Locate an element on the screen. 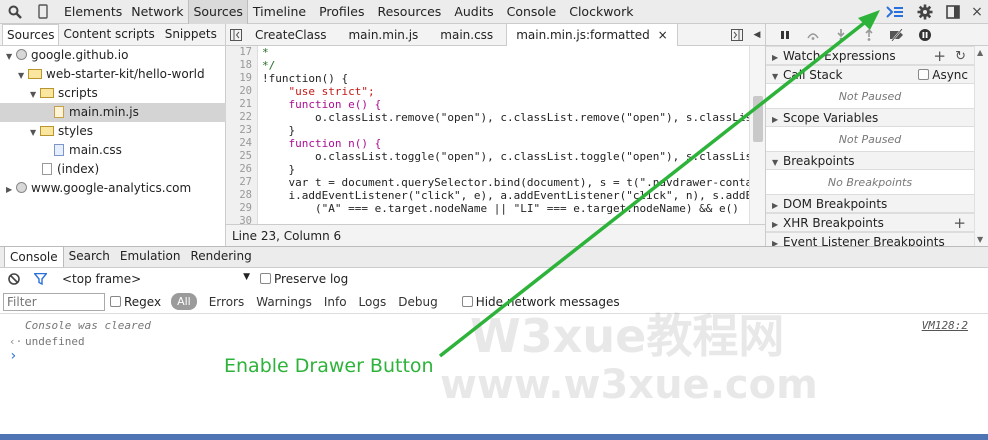 This screenshot has width=988, height=440. tree-item-label: styles is located at coordinates (76, 131).